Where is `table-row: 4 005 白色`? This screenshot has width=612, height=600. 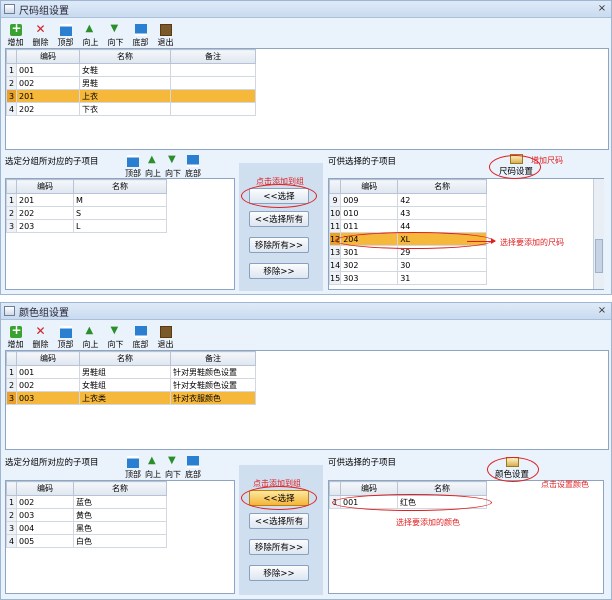 table-row: 4 005 白色 is located at coordinates (86, 541).